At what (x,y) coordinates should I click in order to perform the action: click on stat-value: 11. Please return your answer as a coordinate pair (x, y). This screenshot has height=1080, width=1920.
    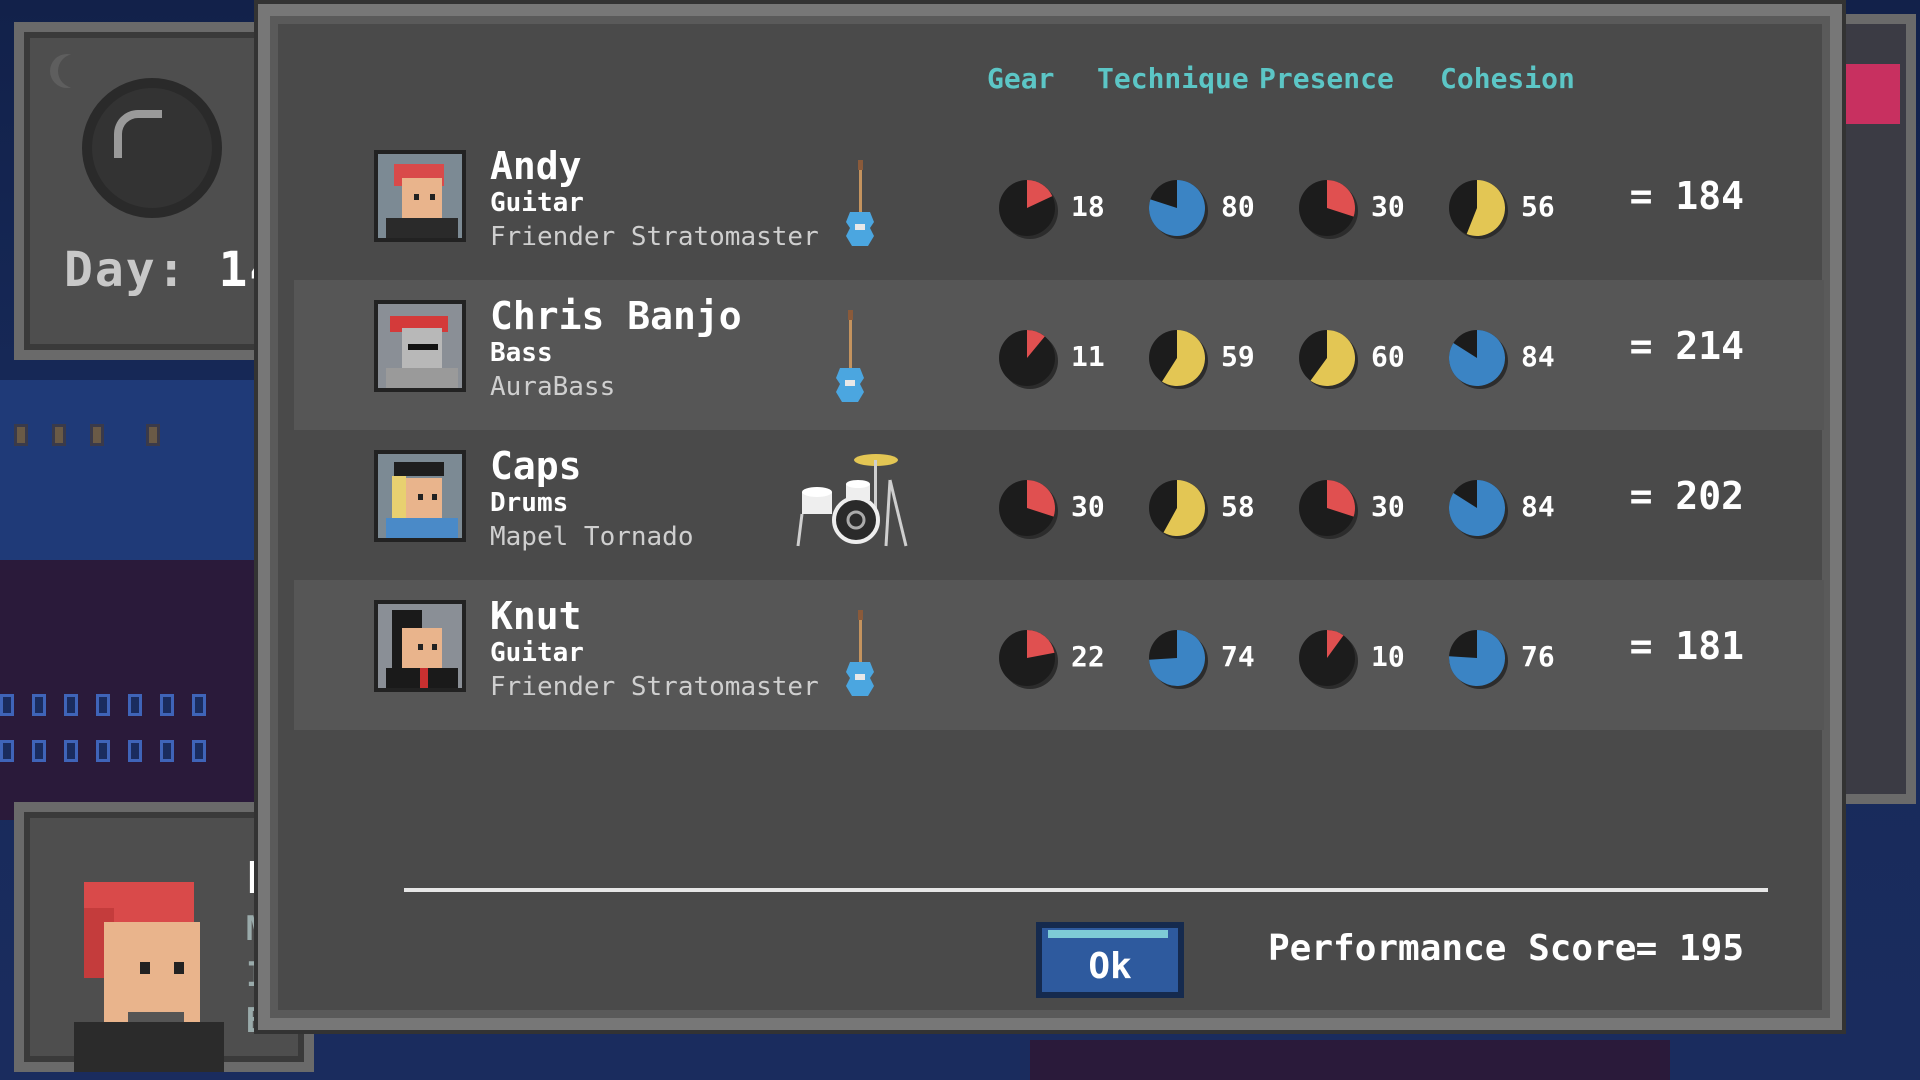
    Looking at the image, I should click on (1088, 356).